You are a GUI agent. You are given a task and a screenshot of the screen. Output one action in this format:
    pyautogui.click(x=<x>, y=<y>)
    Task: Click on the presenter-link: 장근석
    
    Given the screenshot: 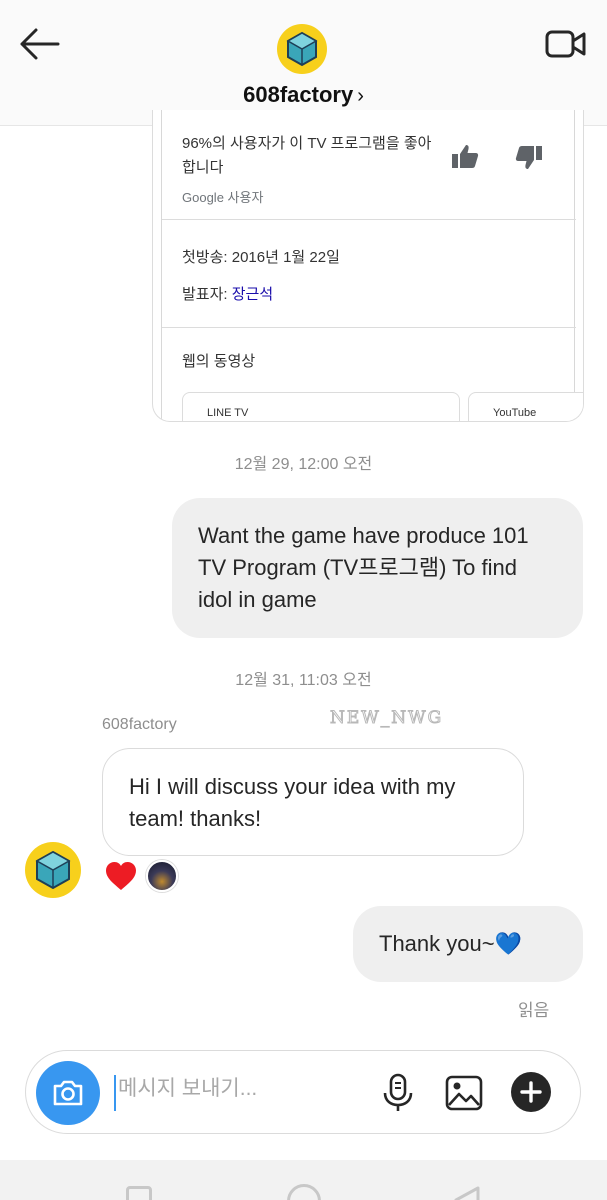 What is the action you would take?
    pyautogui.click(x=252, y=294)
    